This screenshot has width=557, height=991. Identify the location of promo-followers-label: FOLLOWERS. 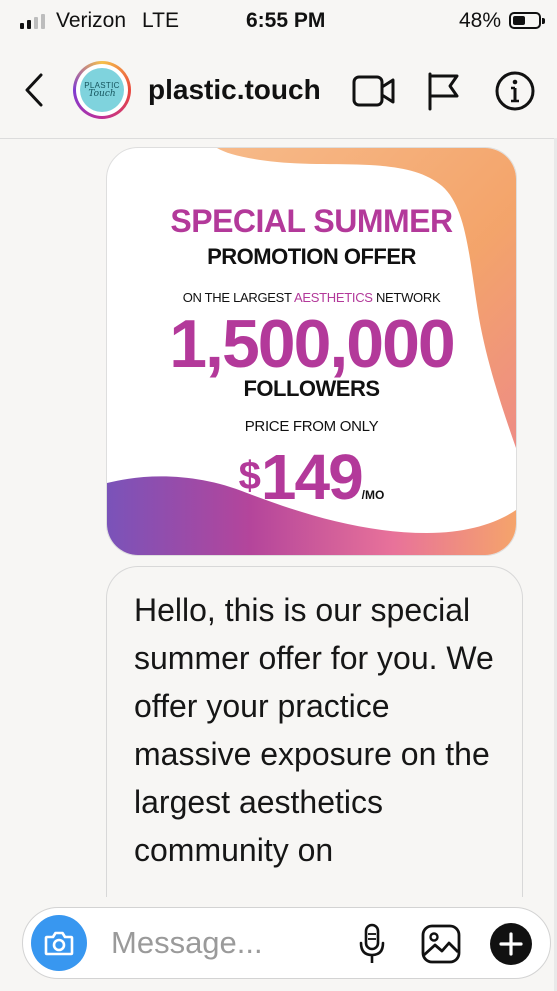
(311, 388).